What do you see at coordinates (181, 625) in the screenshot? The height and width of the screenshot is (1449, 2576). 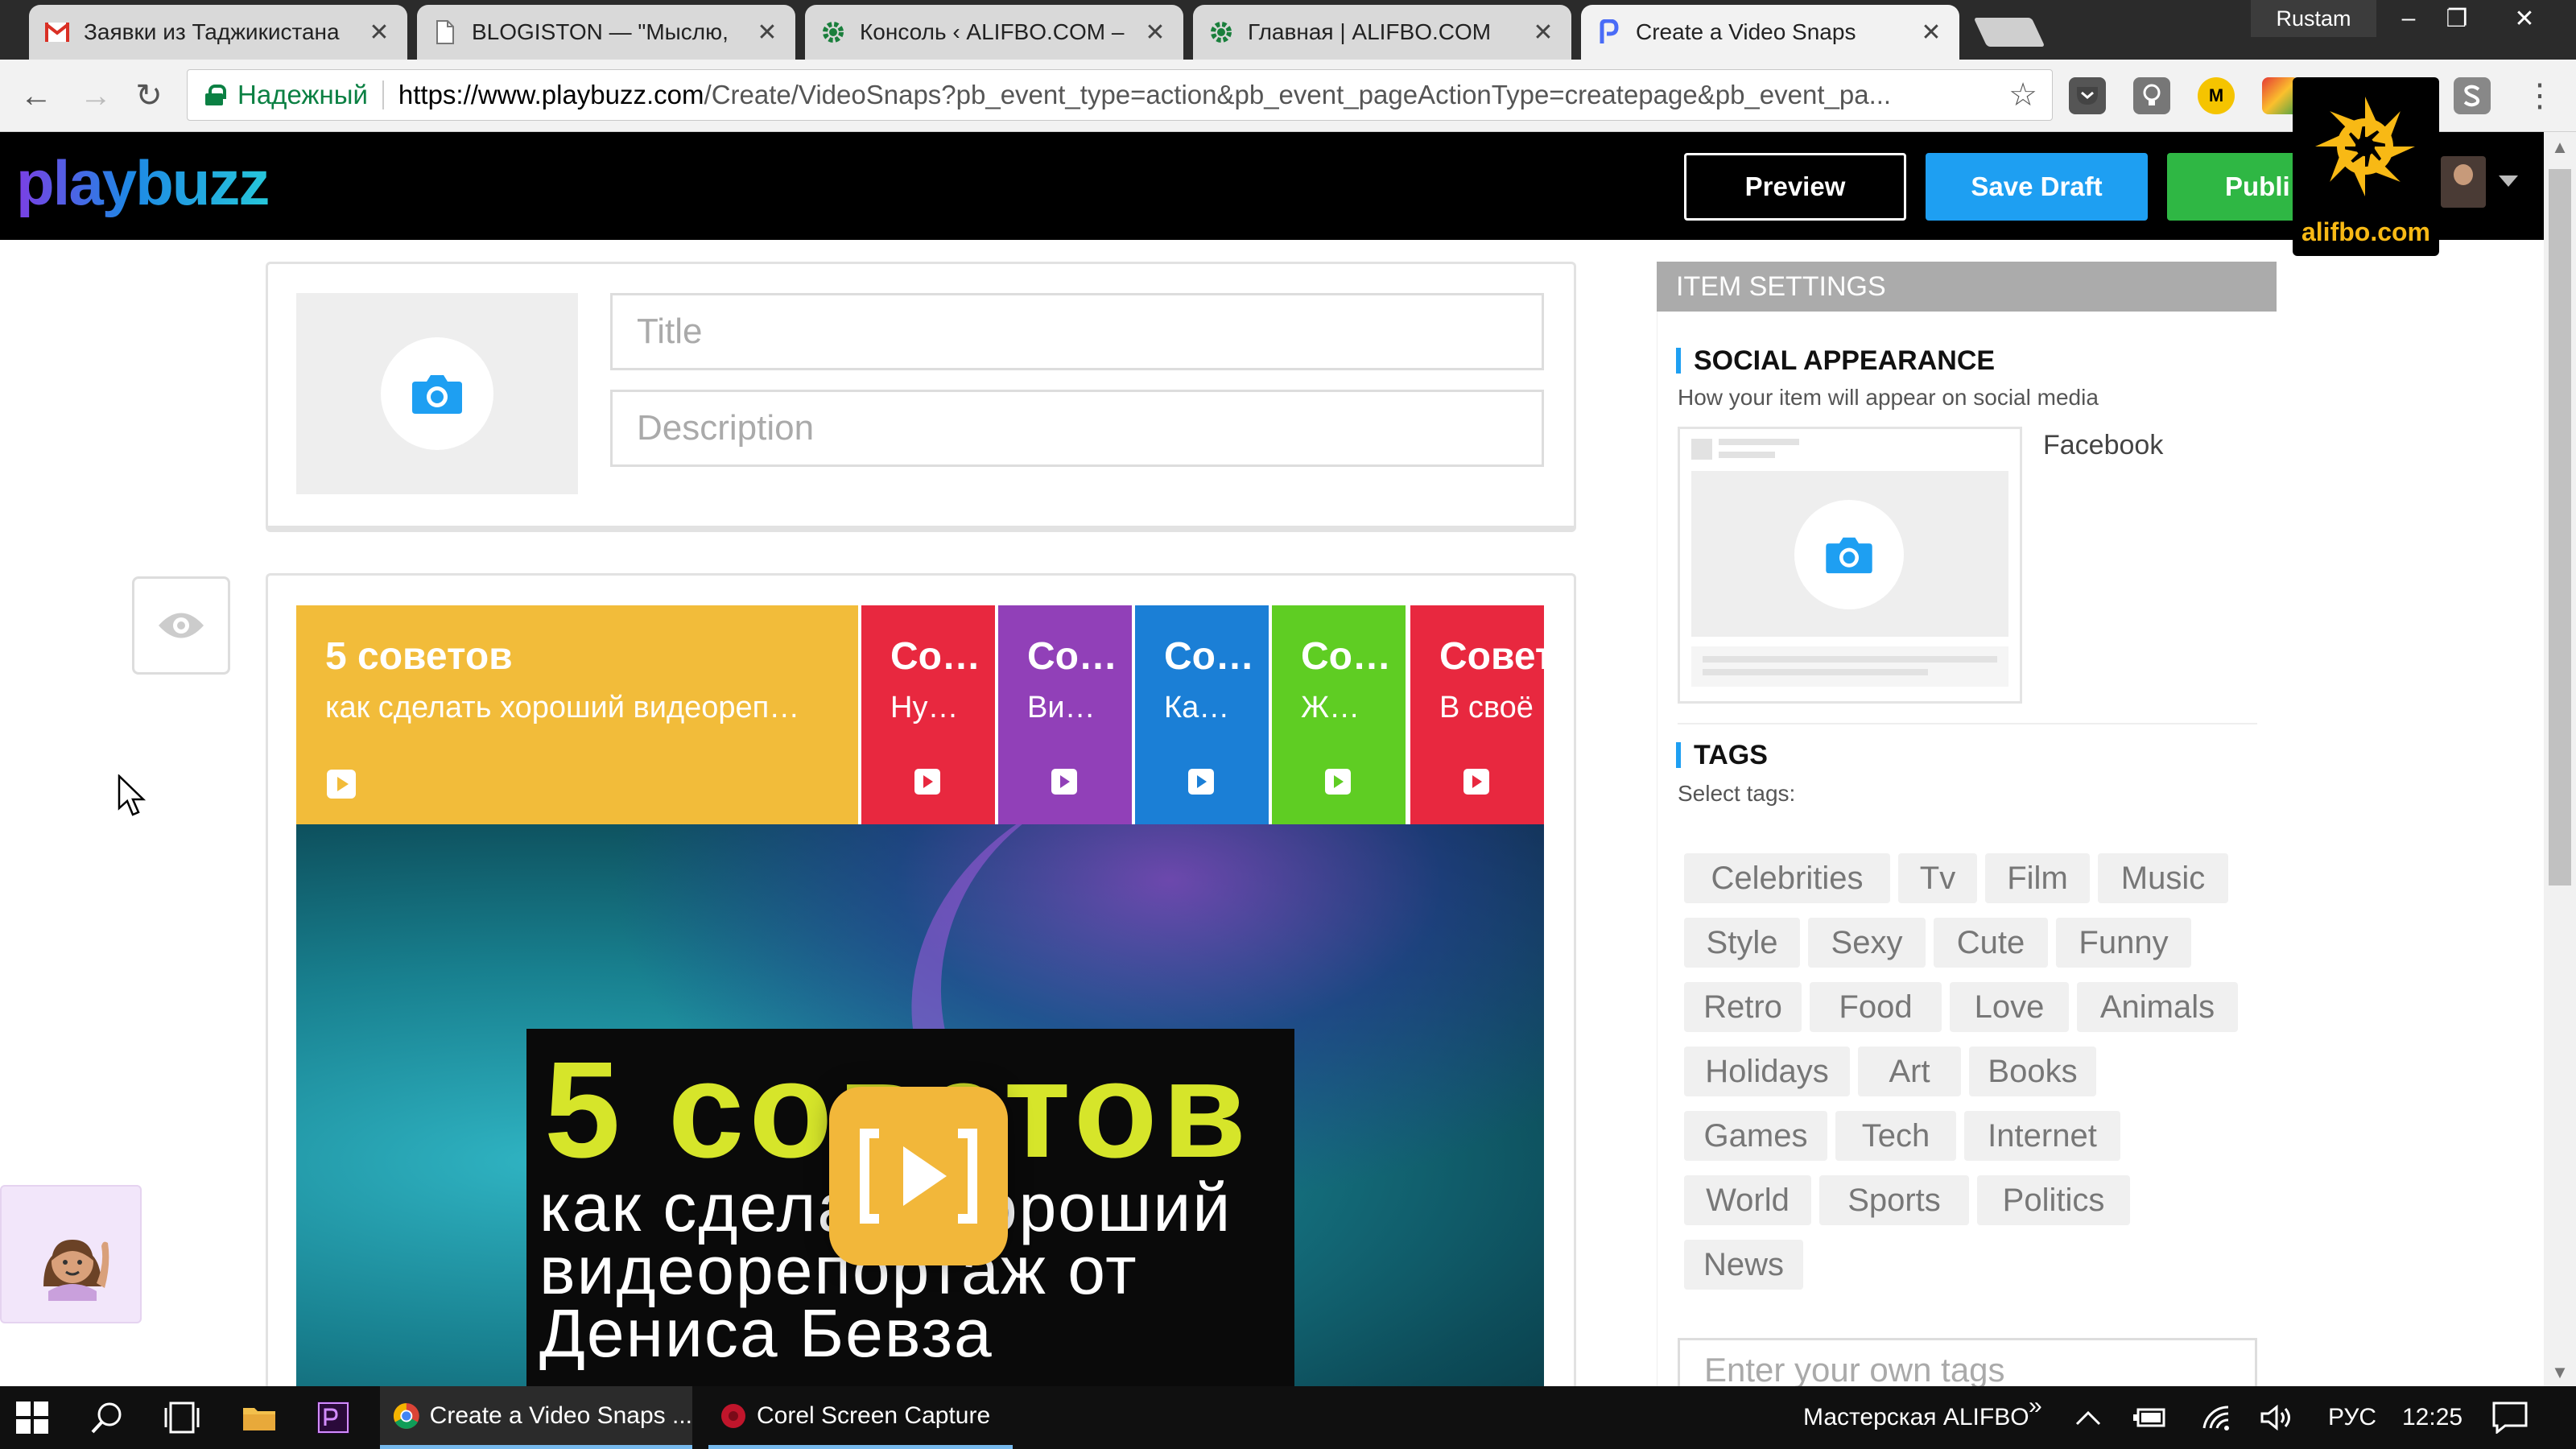 I see `visibility-toggle-button` at bounding box center [181, 625].